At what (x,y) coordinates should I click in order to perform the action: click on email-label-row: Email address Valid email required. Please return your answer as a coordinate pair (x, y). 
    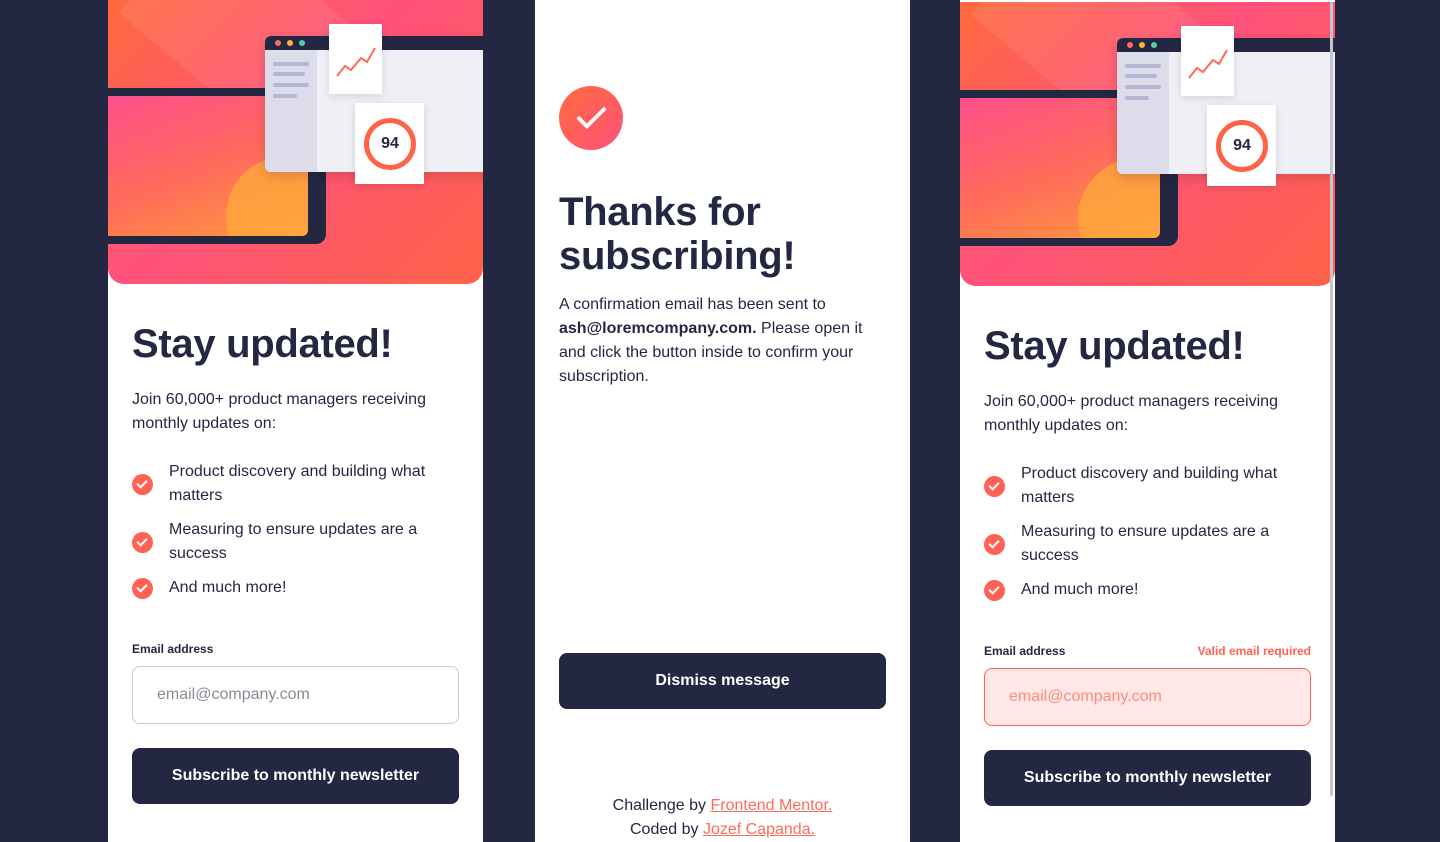
    Looking at the image, I should click on (1147, 651).